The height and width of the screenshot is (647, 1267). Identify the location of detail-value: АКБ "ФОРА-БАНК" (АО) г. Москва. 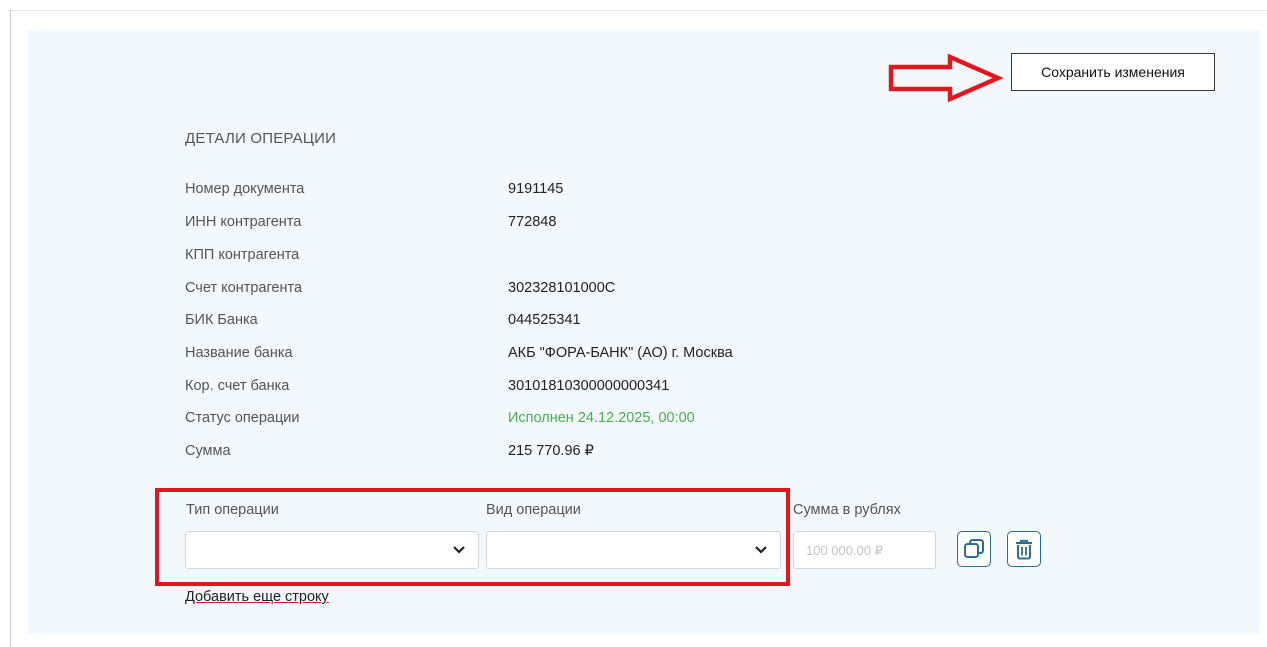
(620, 353).